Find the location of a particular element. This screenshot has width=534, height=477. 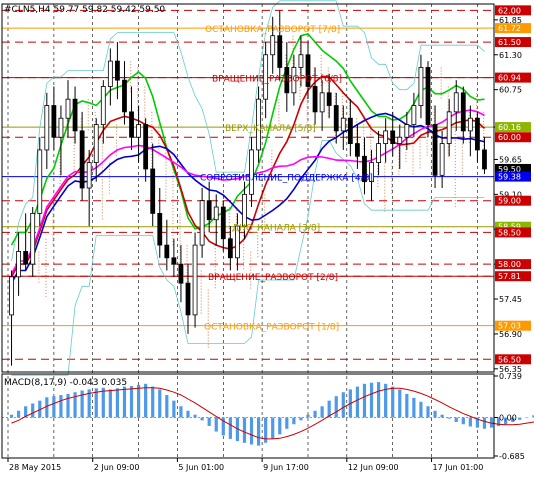

price-badge-label: 62.00 is located at coordinates (509, 10).